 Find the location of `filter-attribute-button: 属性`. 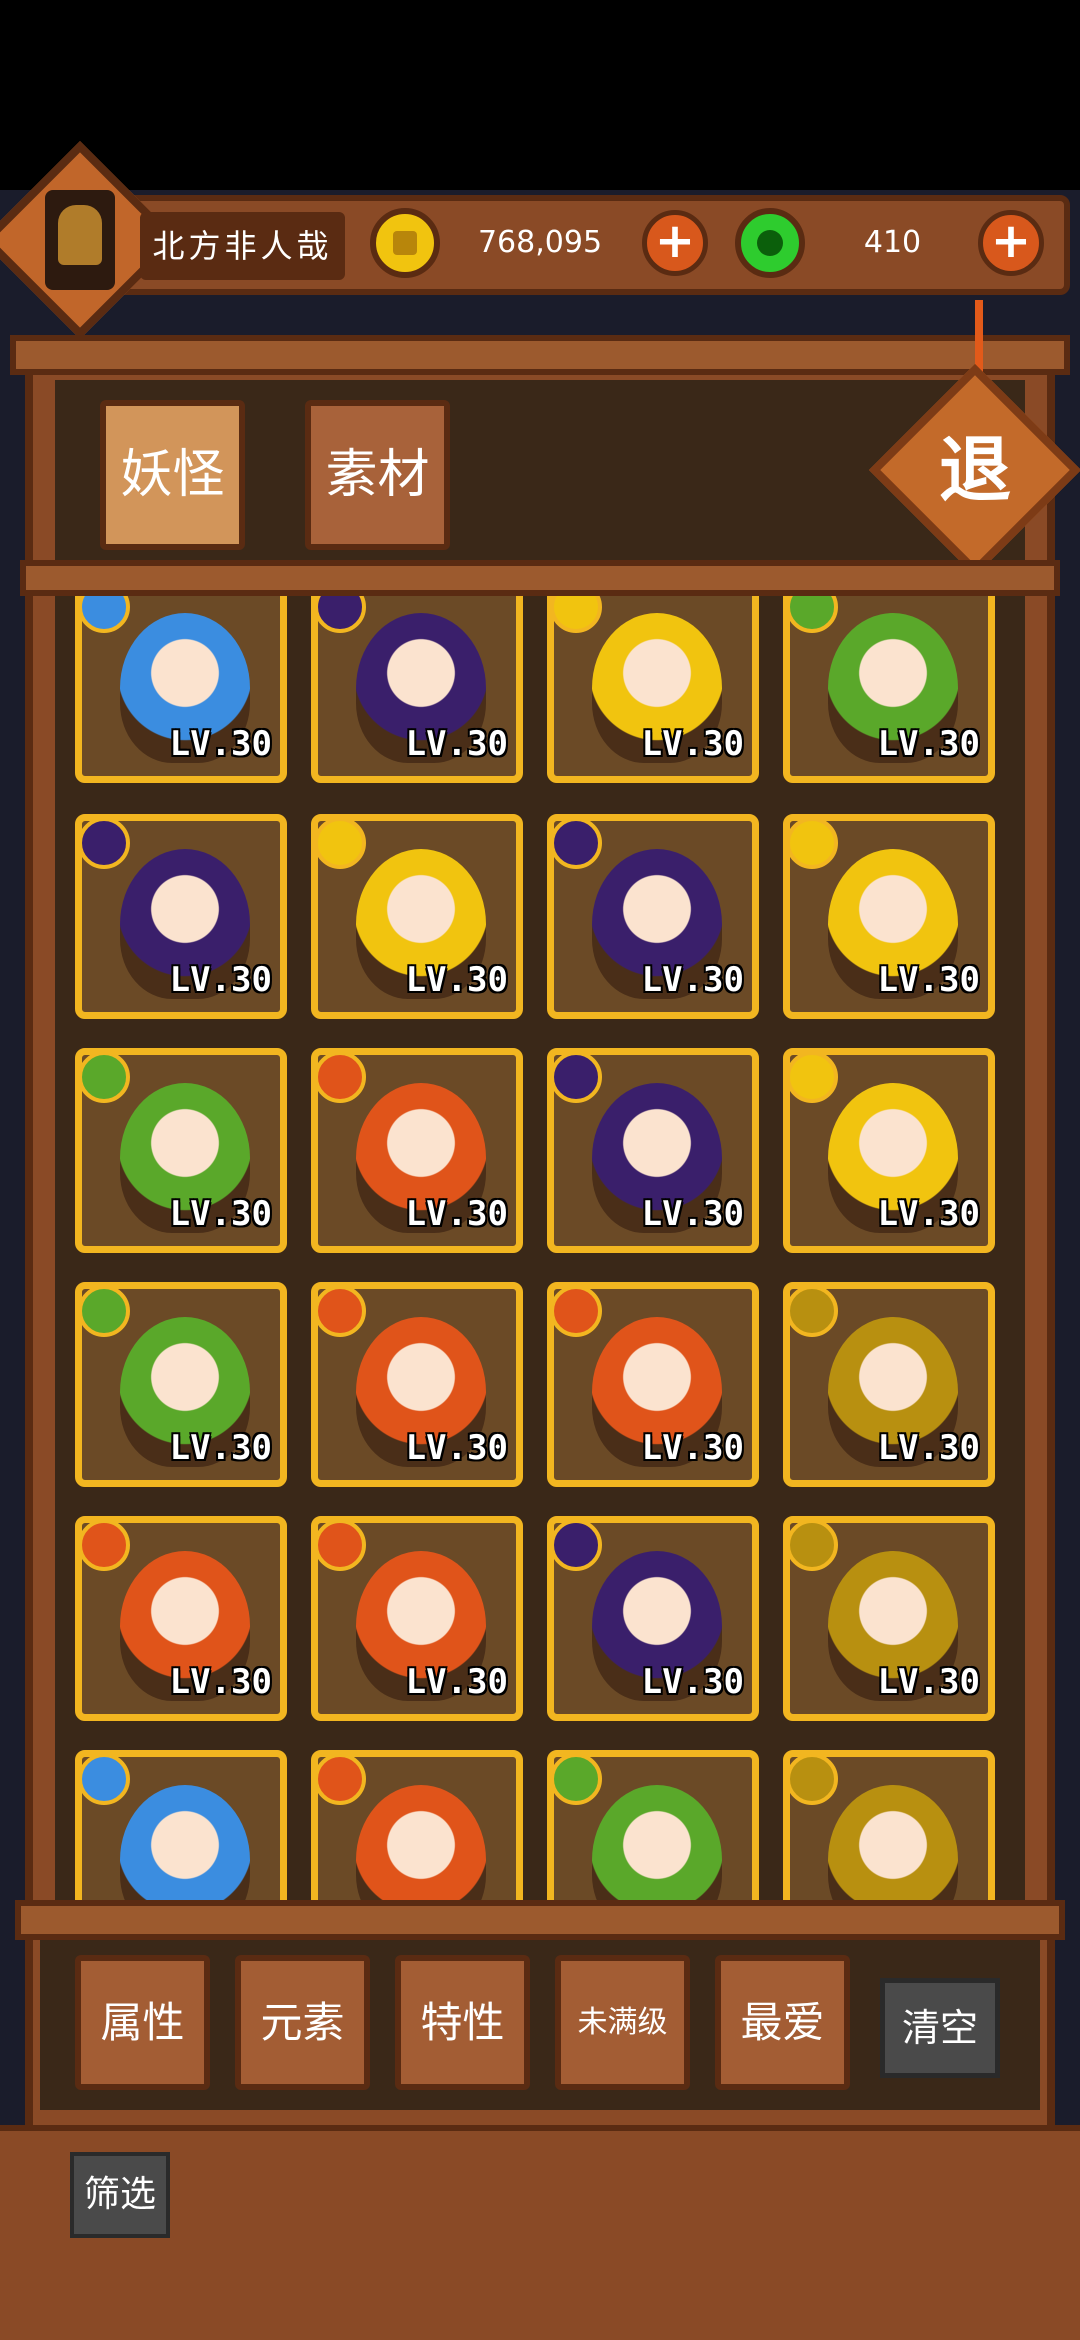

filter-attribute-button: 属性 is located at coordinates (142, 2022).